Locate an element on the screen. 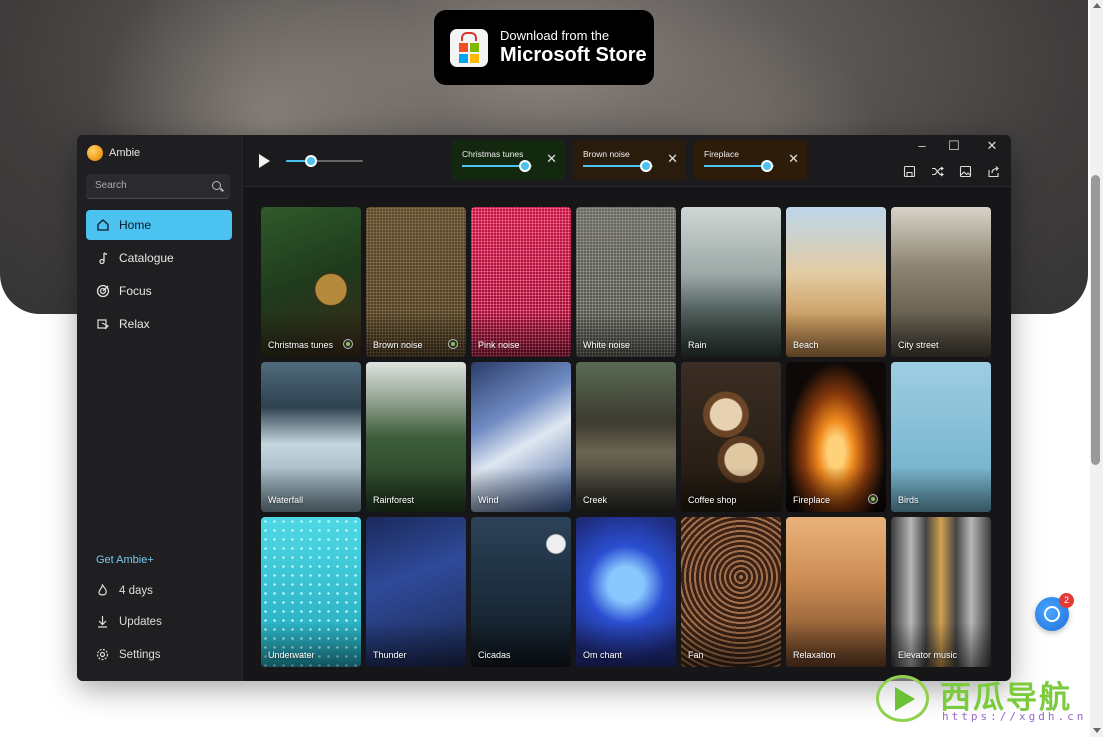 The height and width of the screenshot is (737, 1103). nav-focus: Focus is located at coordinates (159, 291).